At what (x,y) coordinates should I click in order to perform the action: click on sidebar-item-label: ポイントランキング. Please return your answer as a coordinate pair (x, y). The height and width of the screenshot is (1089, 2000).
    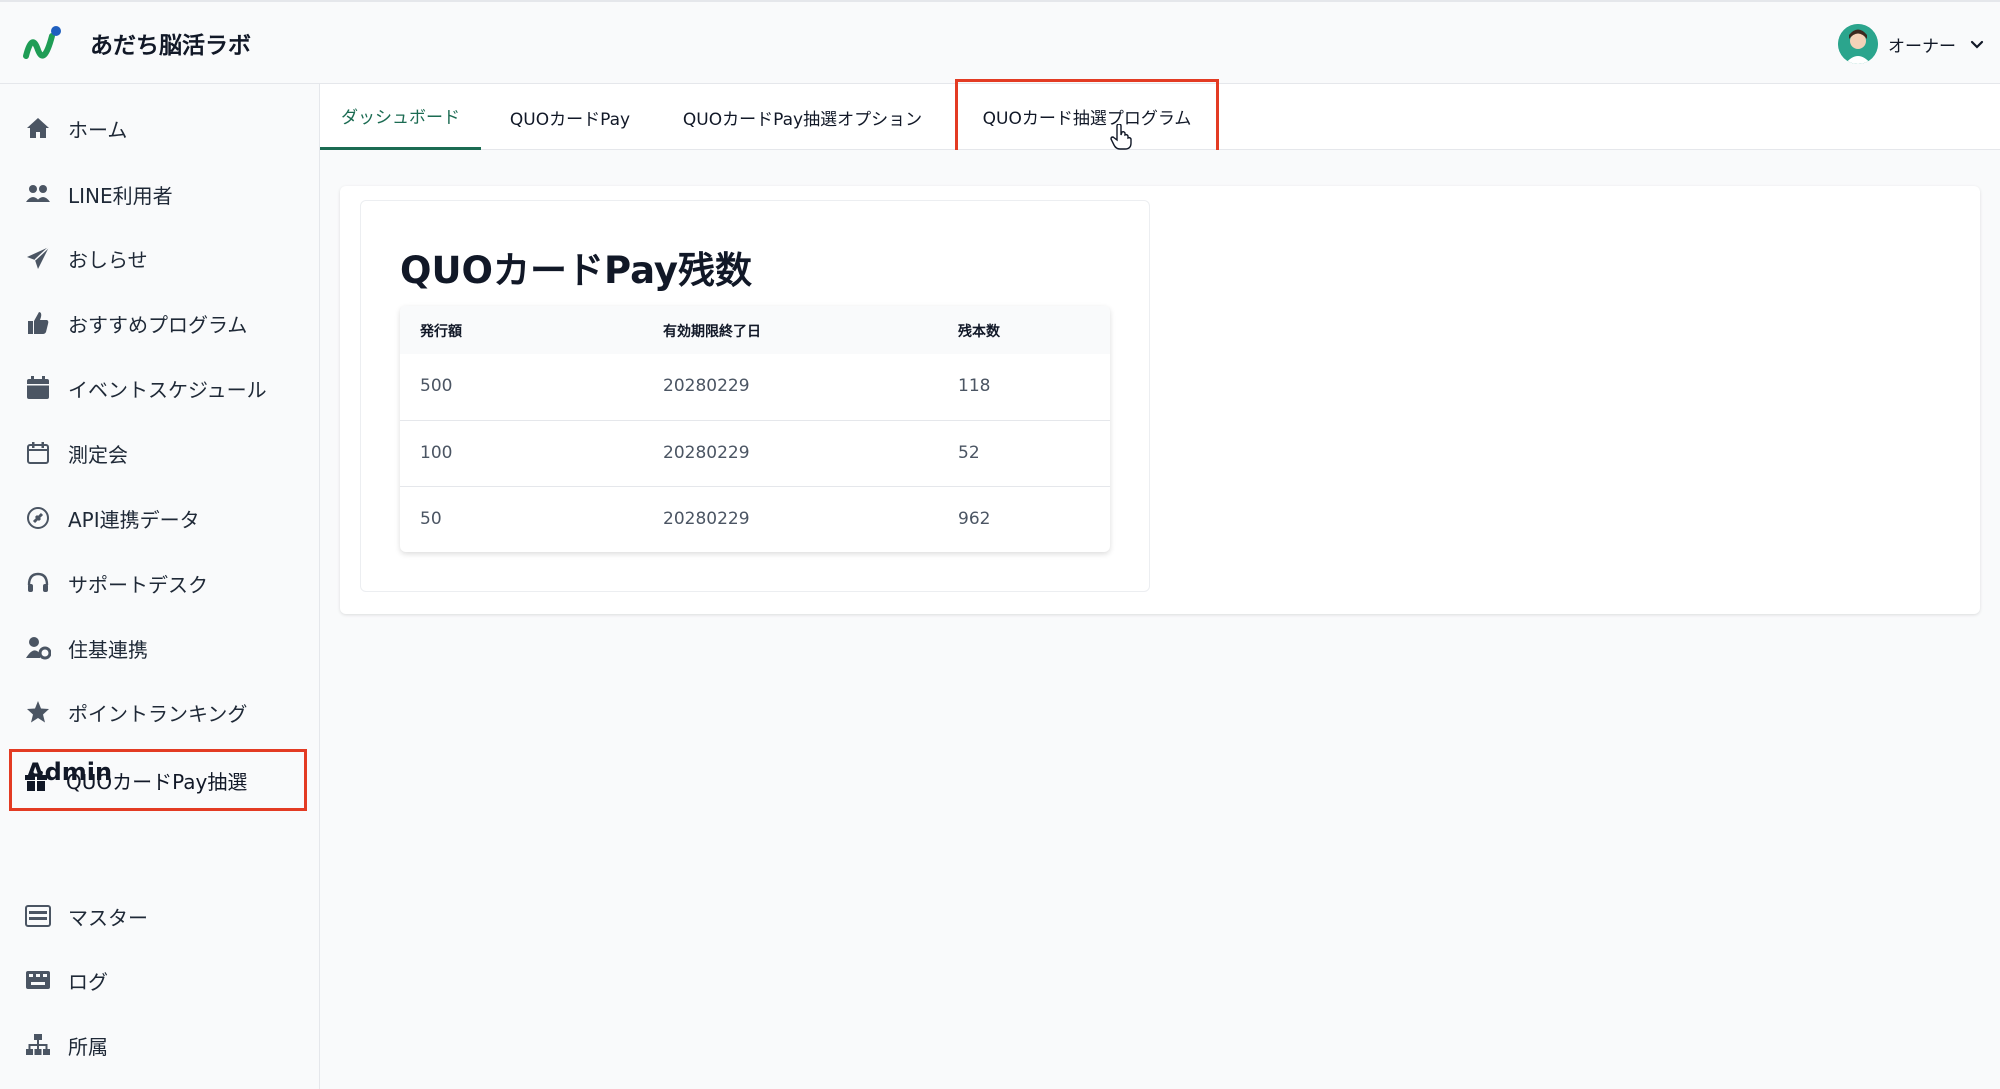
    Looking at the image, I should click on (158, 713).